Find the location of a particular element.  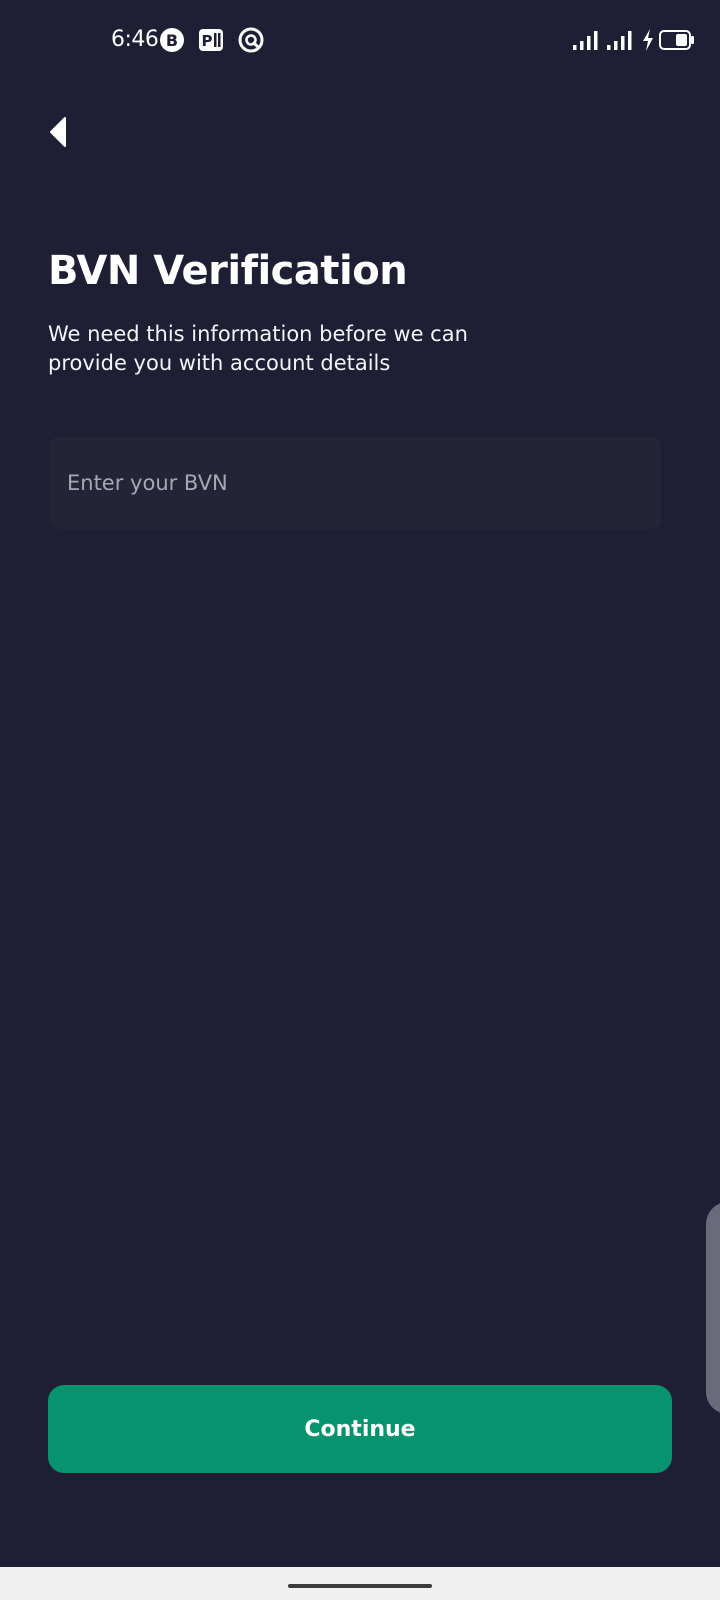

charging-bolt-icon is located at coordinates (648, 40).